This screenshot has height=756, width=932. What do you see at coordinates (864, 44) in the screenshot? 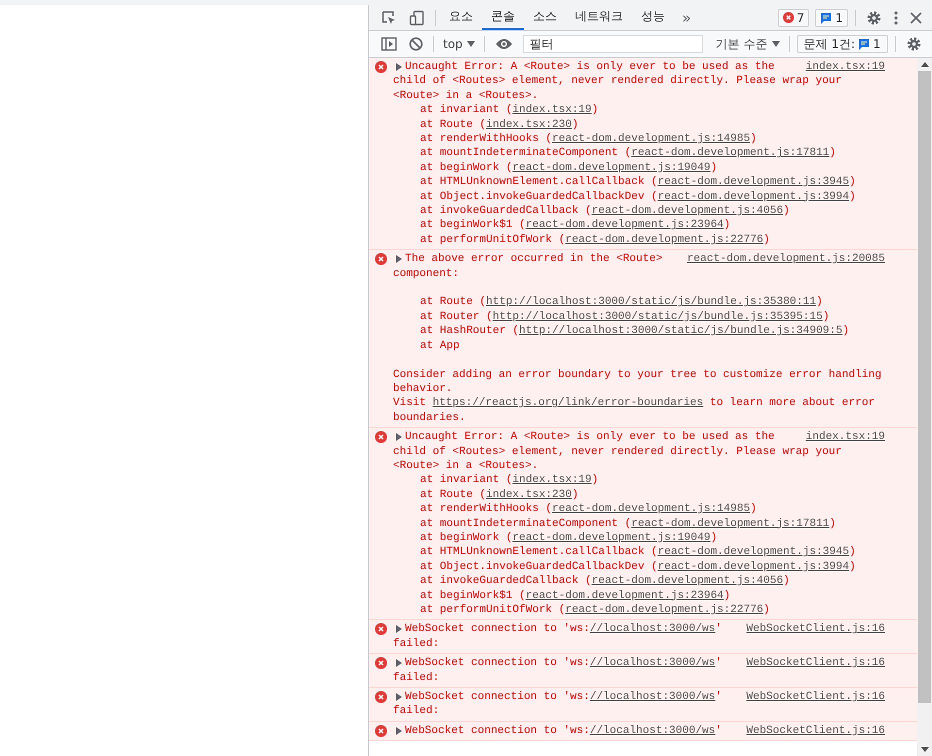
I see `message-icon` at bounding box center [864, 44].